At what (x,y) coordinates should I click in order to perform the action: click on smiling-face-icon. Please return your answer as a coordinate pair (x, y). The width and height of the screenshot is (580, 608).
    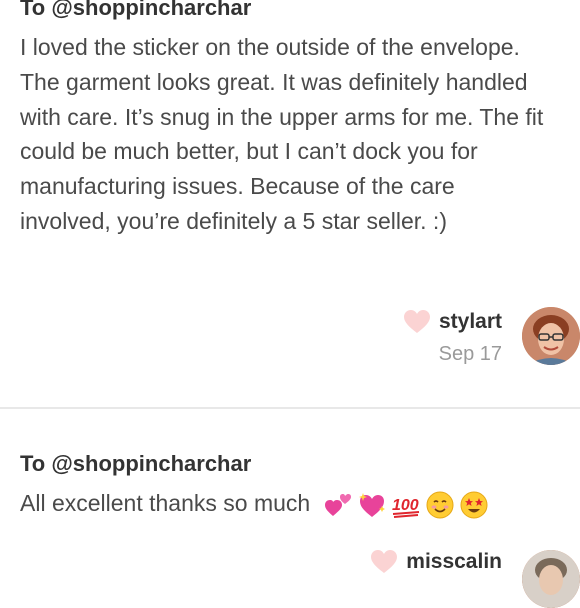
    Looking at the image, I should click on (440, 505).